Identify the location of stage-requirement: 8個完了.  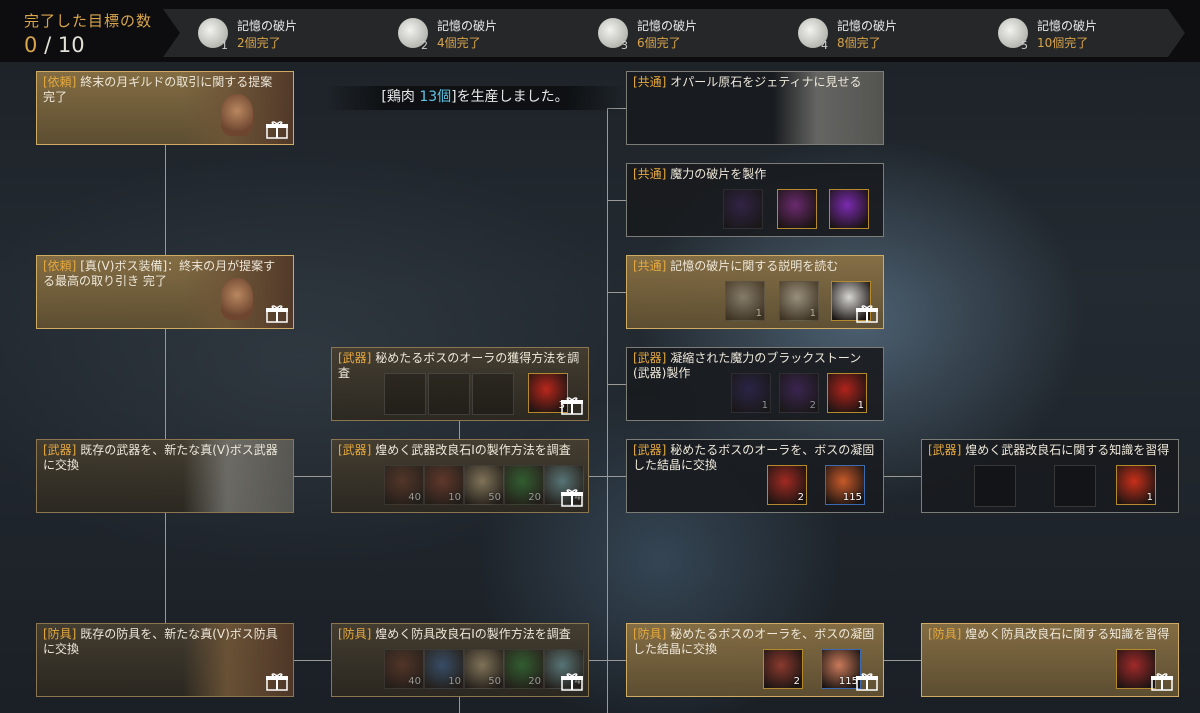
(859, 43).